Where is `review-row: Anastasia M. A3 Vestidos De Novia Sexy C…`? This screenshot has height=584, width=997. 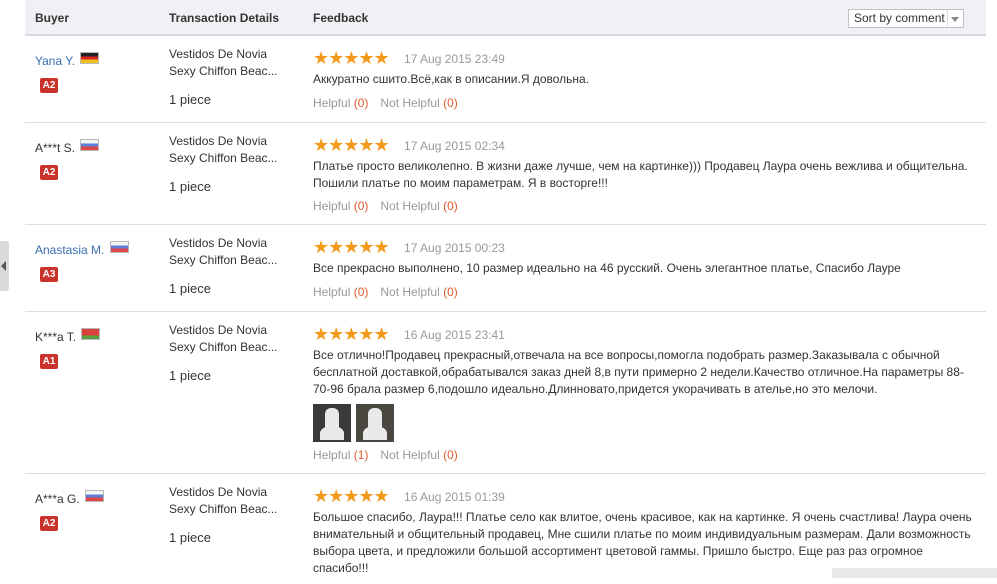
review-row: Anastasia M. A3 Vestidos De Novia Sexy C… is located at coordinates (505, 268).